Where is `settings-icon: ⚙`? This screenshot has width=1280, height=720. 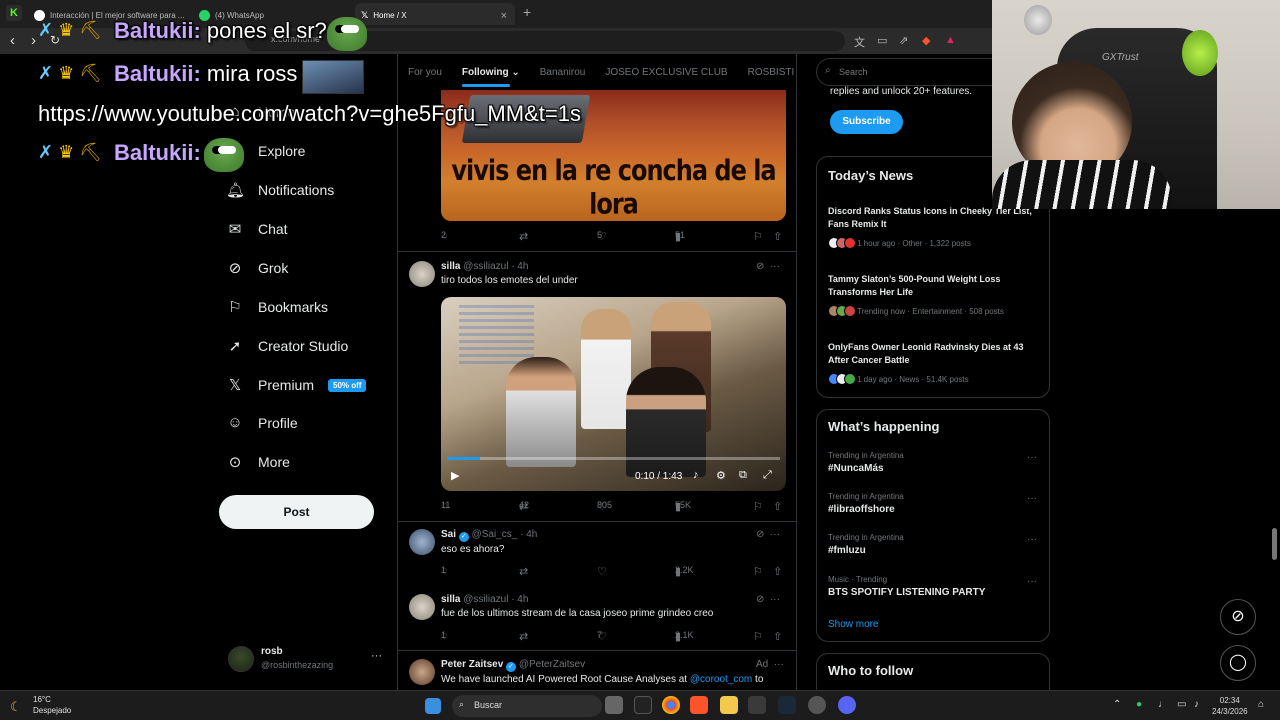
settings-icon: ⚙ is located at coordinates (721, 475).